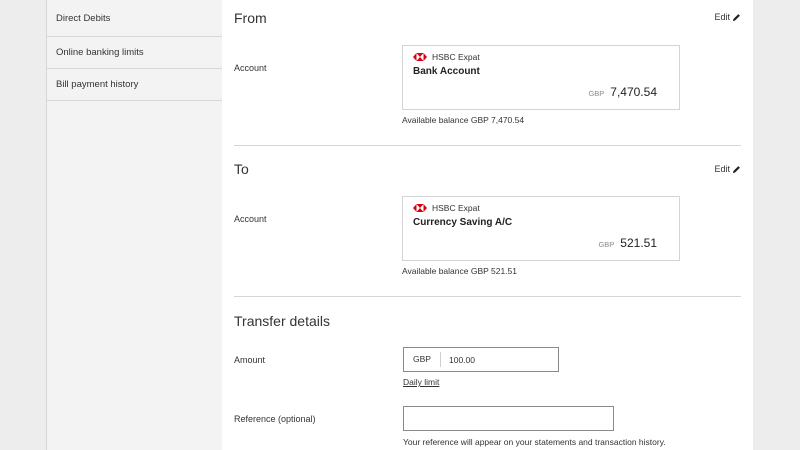  Describe the element at coordinates (422, 359) in the screenshot. I see `amount-currency: GBP` at that location.